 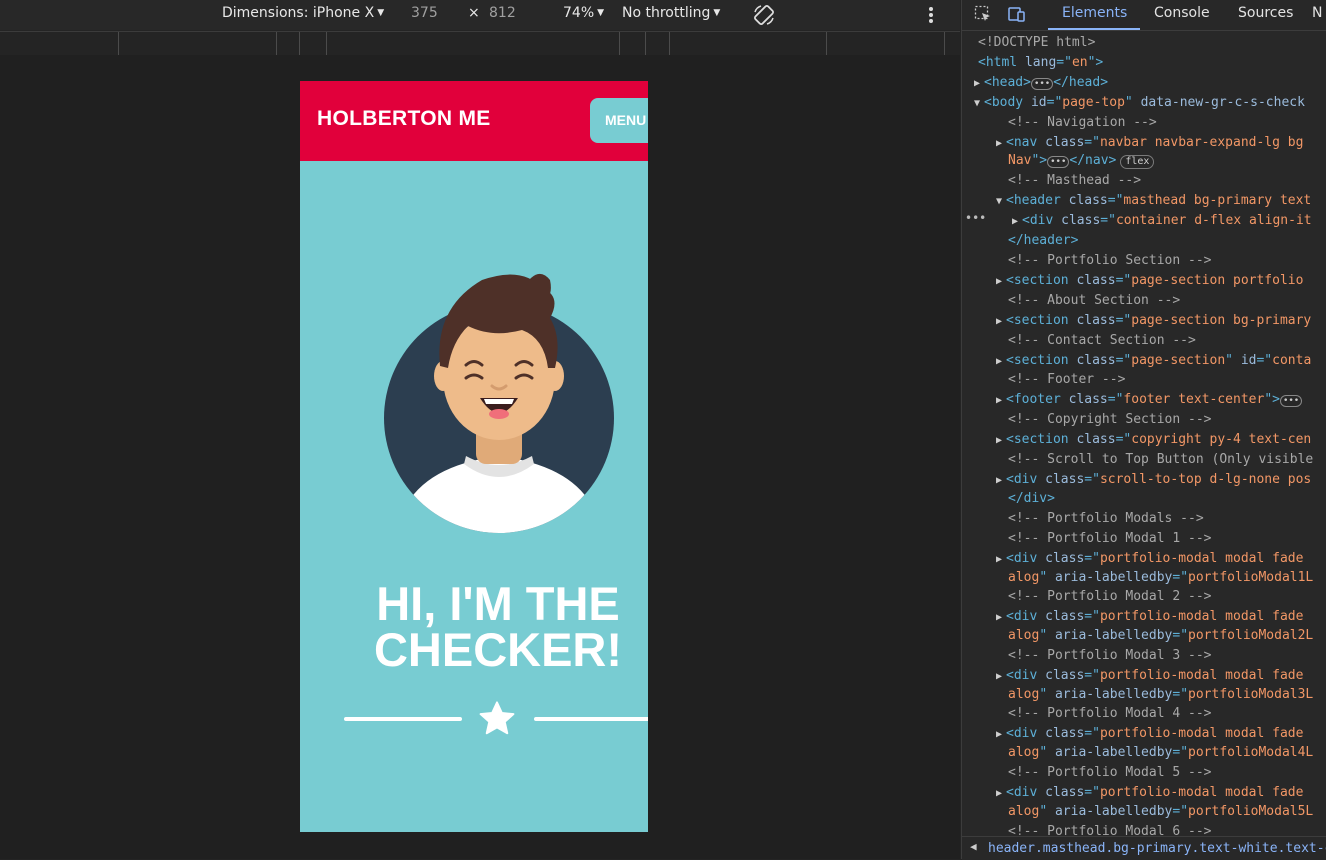 I want to click on dom-node-line: </header>, so click(x=1043, y=241).